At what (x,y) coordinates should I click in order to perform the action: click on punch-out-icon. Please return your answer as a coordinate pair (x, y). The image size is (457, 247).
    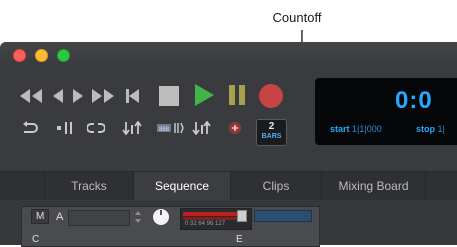
    Looking at the image, I should click on (202, 128).